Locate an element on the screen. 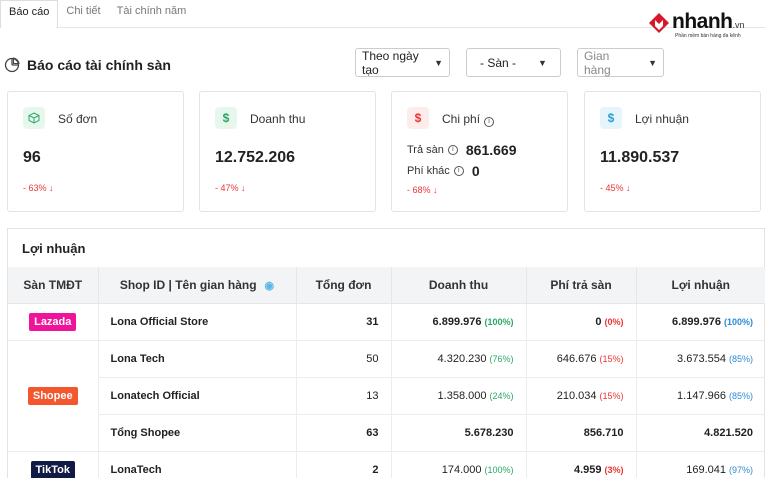 The image size is (765, 478). profit-panel-title: Lợi nhuận is located at coordinates (54, 248).